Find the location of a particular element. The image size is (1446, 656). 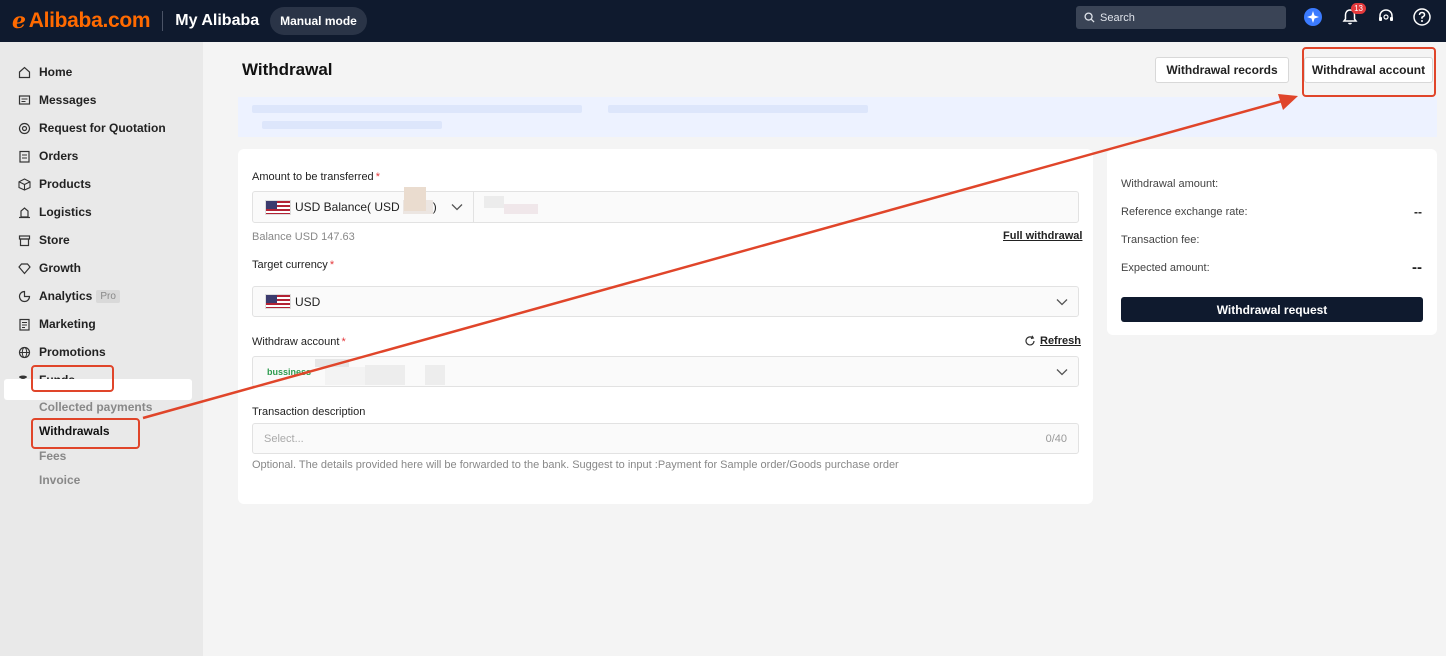

sidebar-subitem-invoice: Invoice is located at coordinates (59, 480).